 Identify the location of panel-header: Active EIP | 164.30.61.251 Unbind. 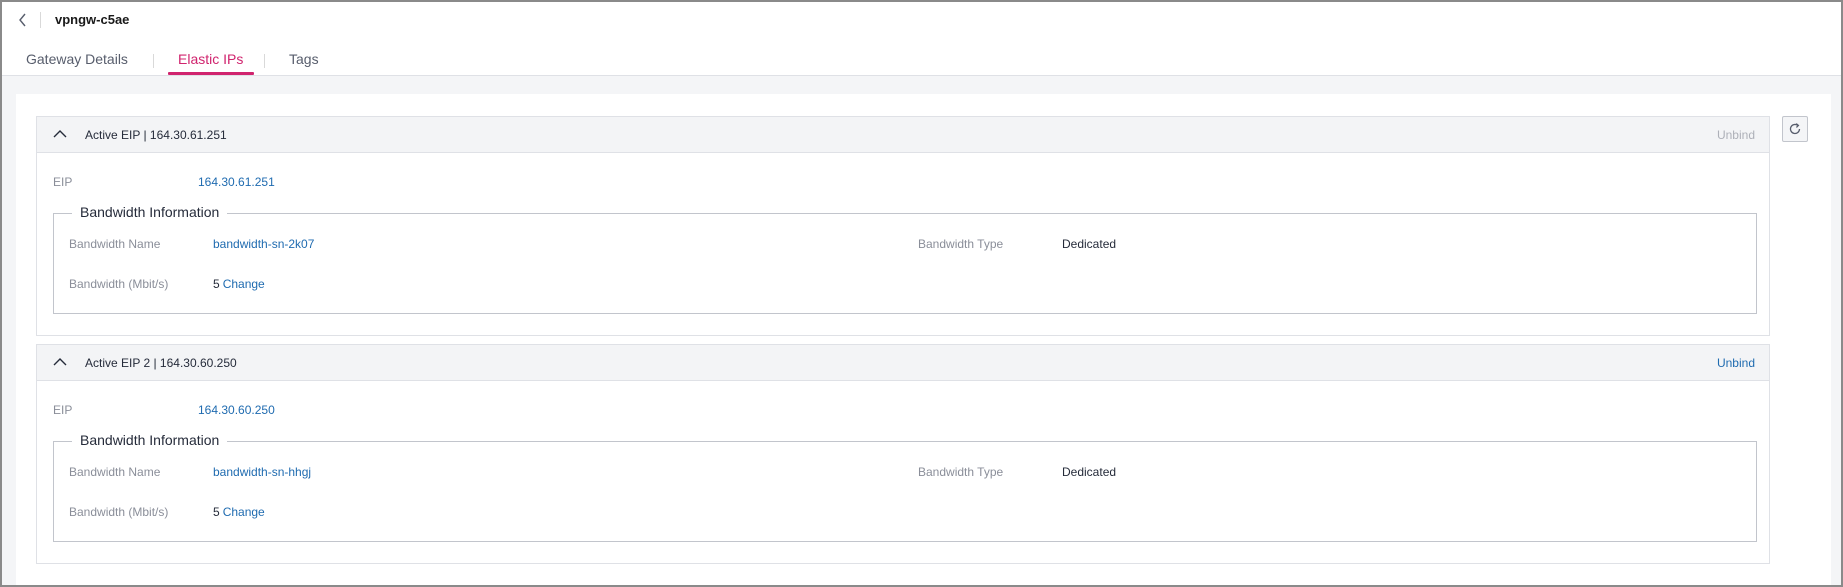
(903, 135).